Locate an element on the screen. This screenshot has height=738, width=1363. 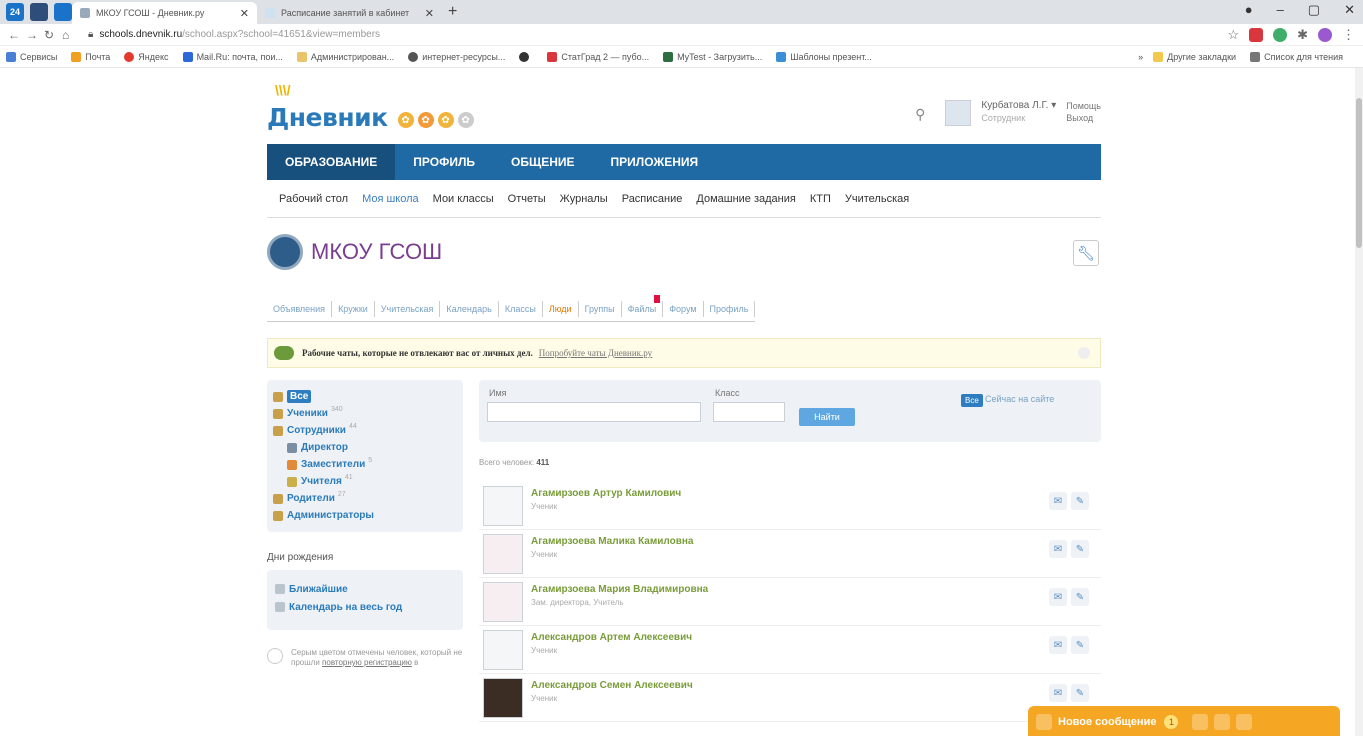
back-icon: ← is located at coordinates (17, 35).